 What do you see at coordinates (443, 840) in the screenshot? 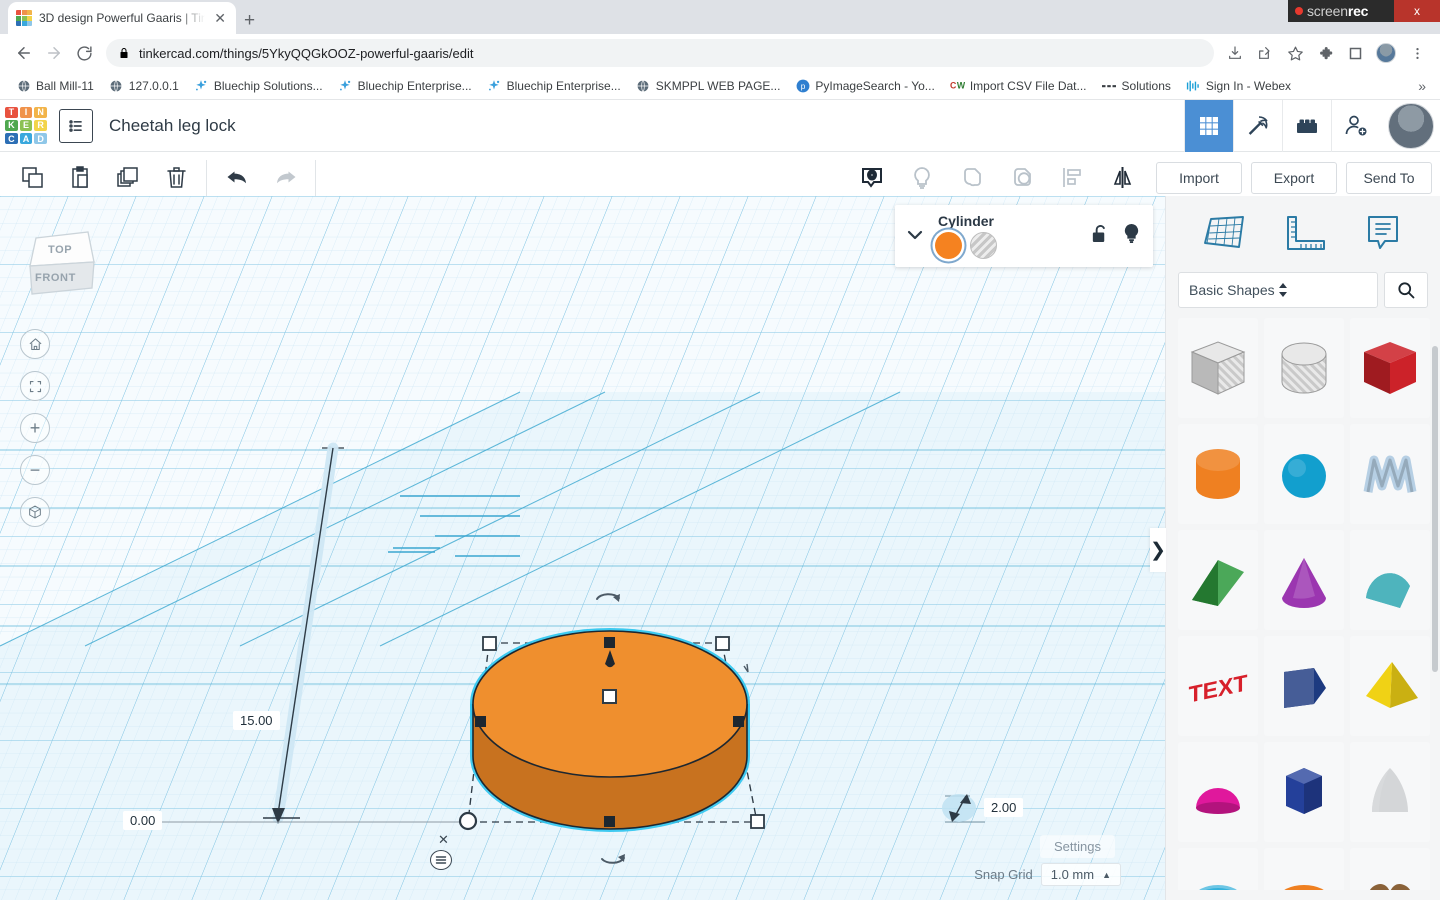
I see `remove-dimension-icon: ✕` at bounding box center [443, 840].